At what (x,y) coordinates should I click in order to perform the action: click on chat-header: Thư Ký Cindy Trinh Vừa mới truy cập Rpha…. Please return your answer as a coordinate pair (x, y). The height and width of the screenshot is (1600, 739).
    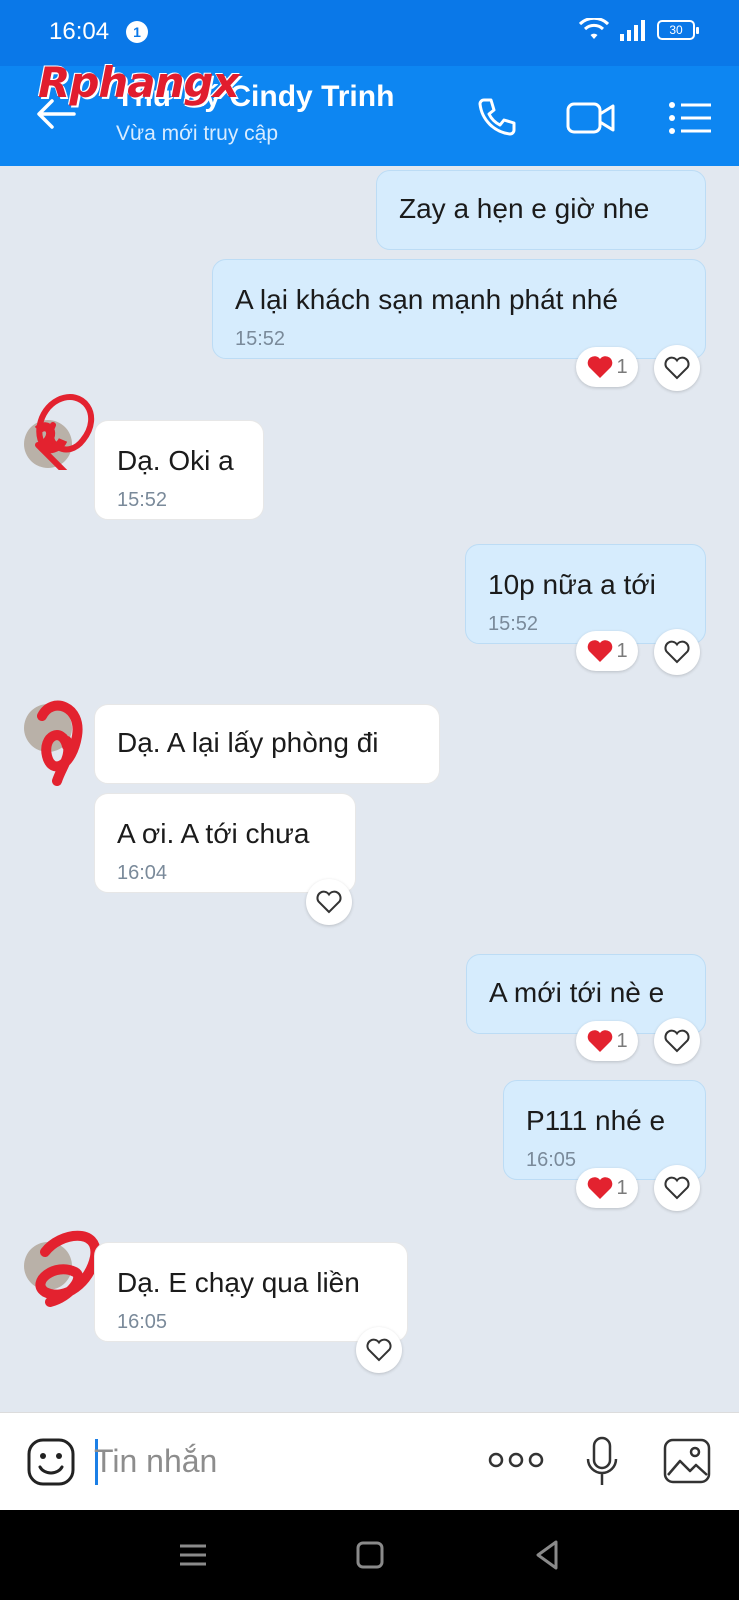
    Looking at the image, I should click on (369, 112).